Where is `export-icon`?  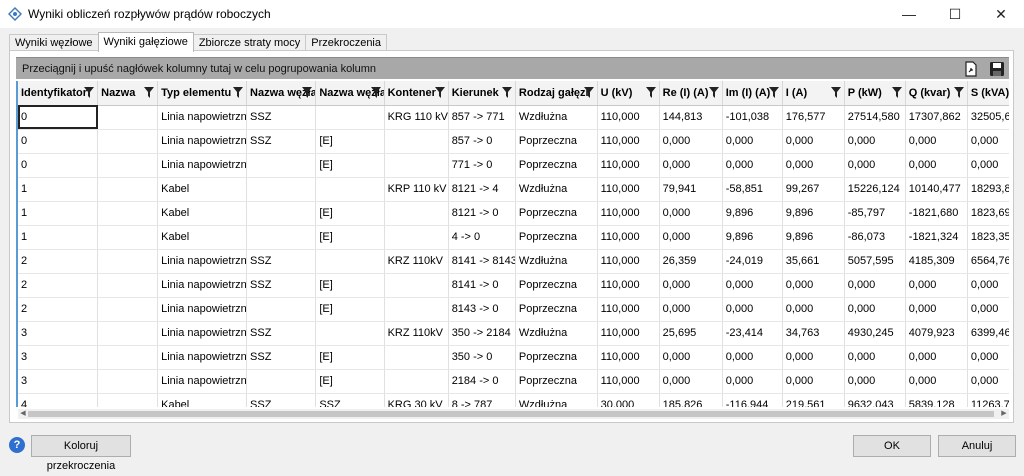
export-icon is located at coordinates (971, 69).